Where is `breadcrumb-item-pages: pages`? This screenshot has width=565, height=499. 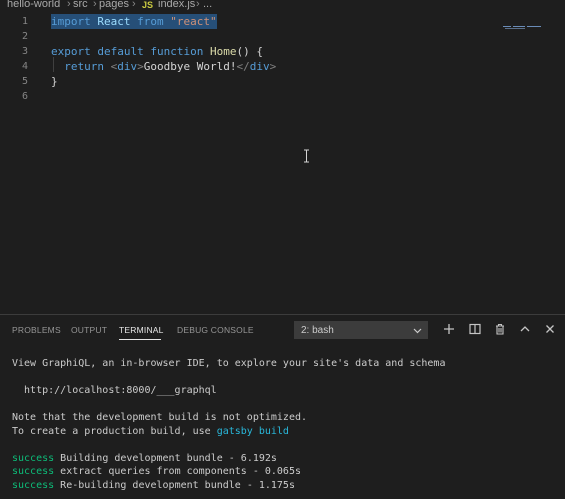 breadcrumb-item-pages: pages is located at coordinates (114, 5).